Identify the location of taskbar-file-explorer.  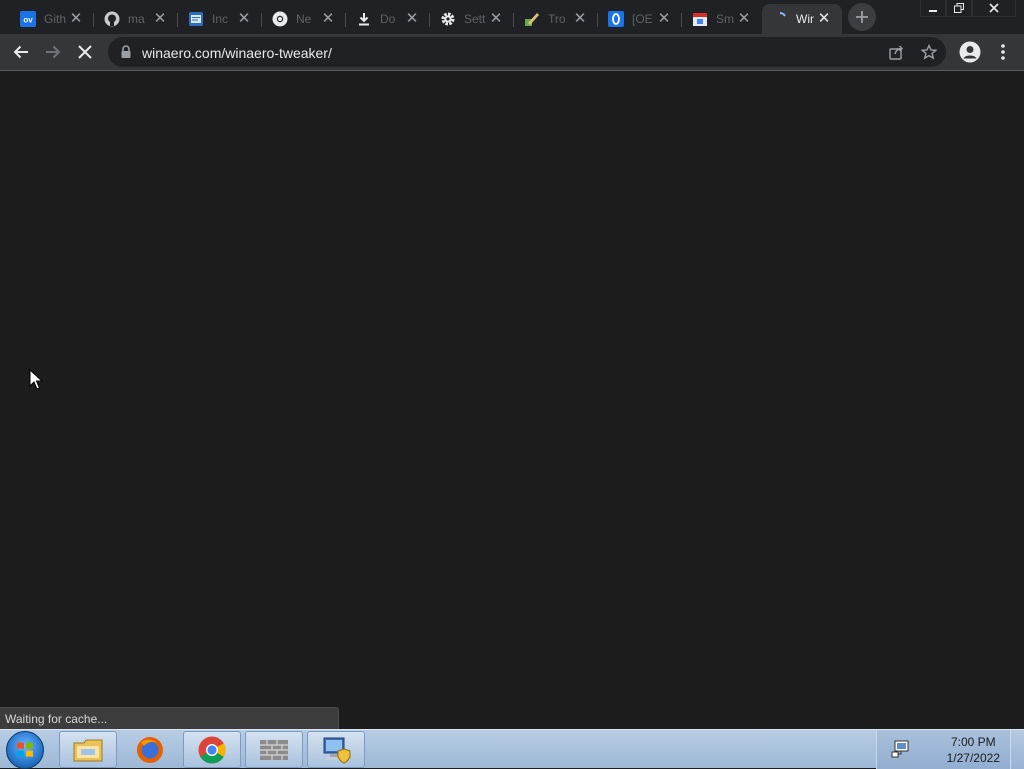
(88, 749).